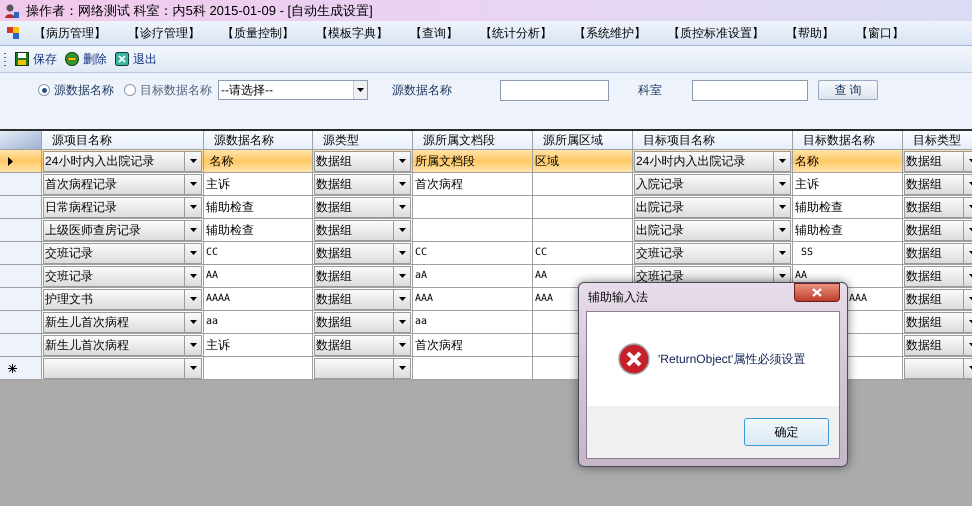 Image resolution: width=972 pixels, height=506 pixels. Describe the element at coordinates (13, 33) in the screenshot. I see `window-menu-icon` at that location.